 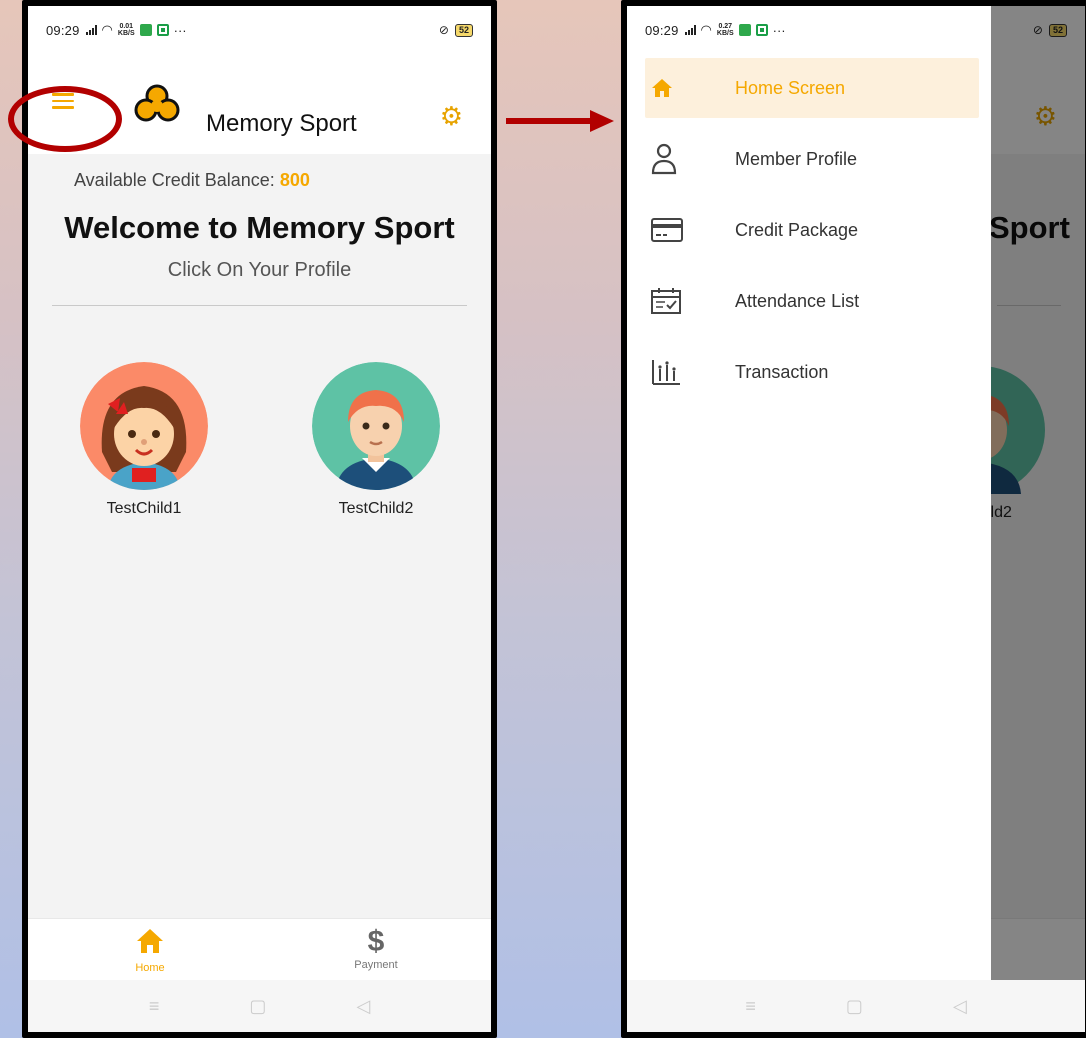 I want to click on bar-chart-icon, so click(x=666, y=372).